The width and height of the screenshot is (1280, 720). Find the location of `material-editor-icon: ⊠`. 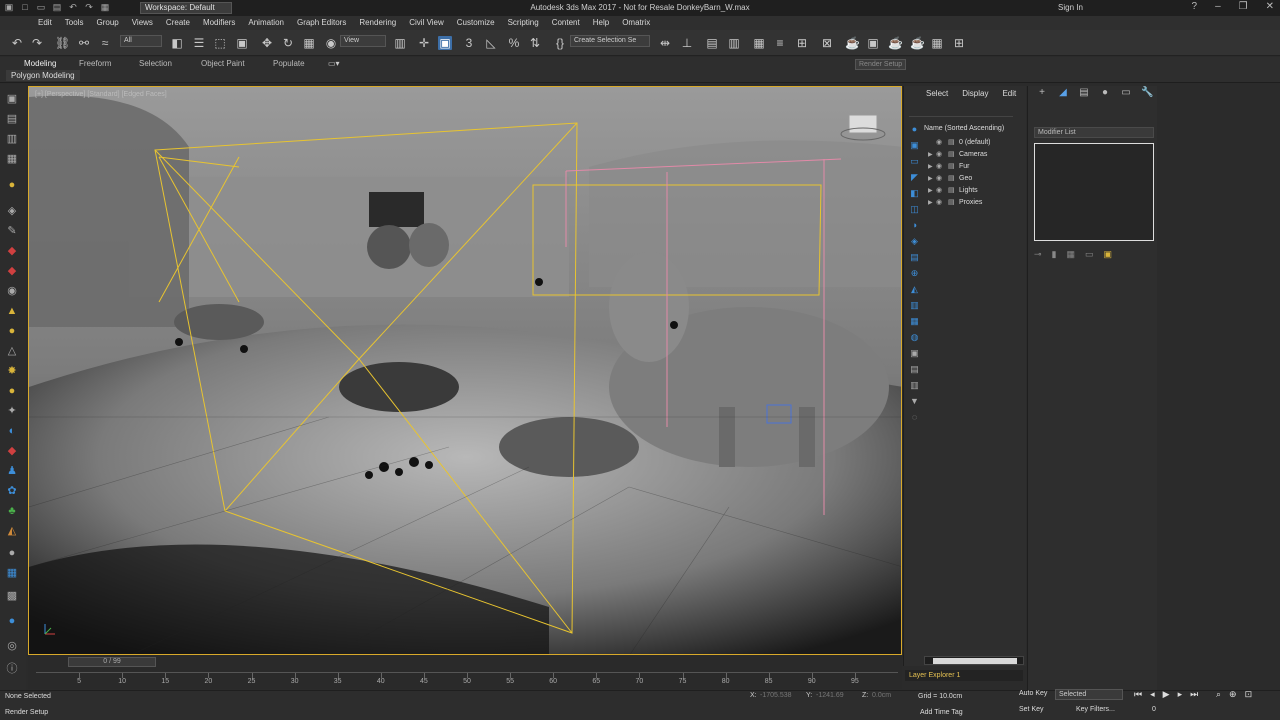

material-editor-icon: ⊠ is located at coordinates (827, 43).